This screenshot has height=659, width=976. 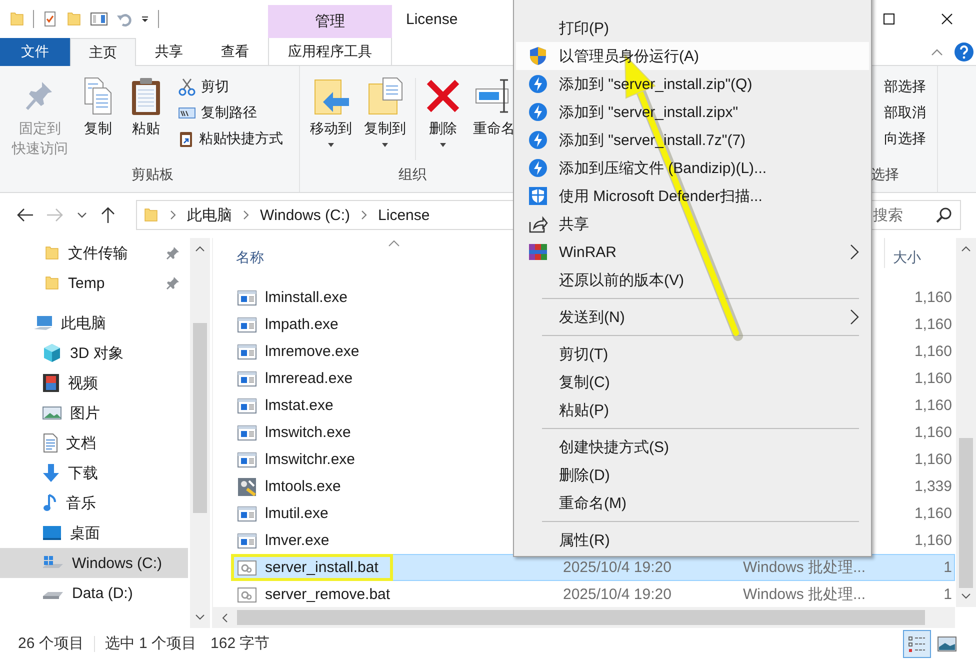 I want to click on file-name: lmstat.exe, so click(x=299, y=405).